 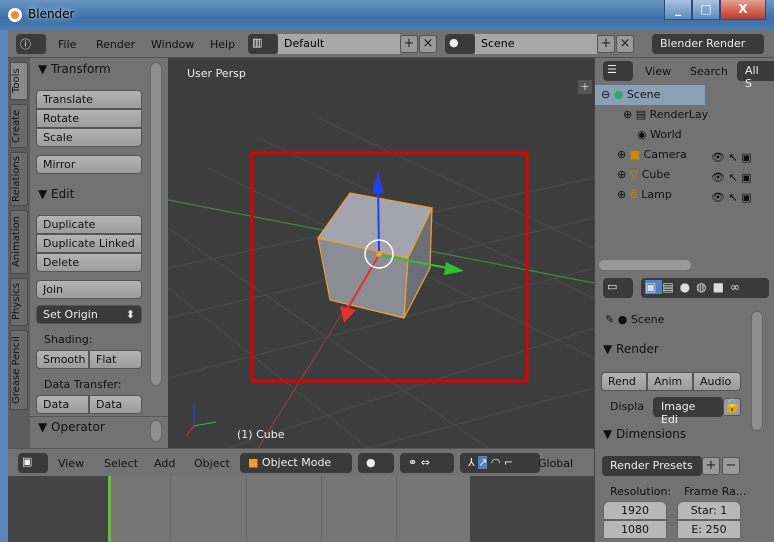 I want to click on tab-physics: Physics, so click(x=19, y=302).